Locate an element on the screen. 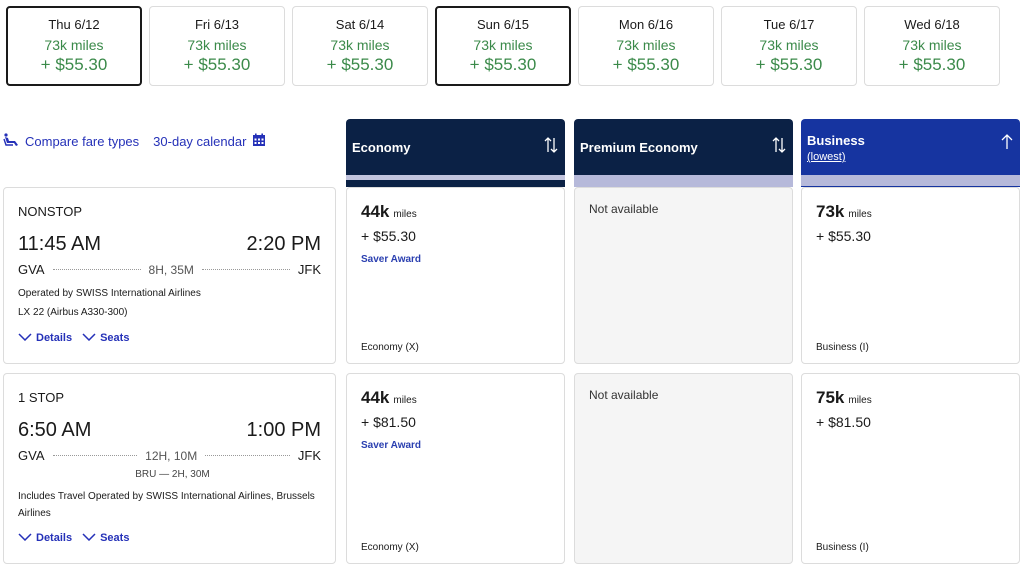 This screenshot has height=569, width=1024. arrive-time: 1:00 PM is located at coordinates (283, 430).